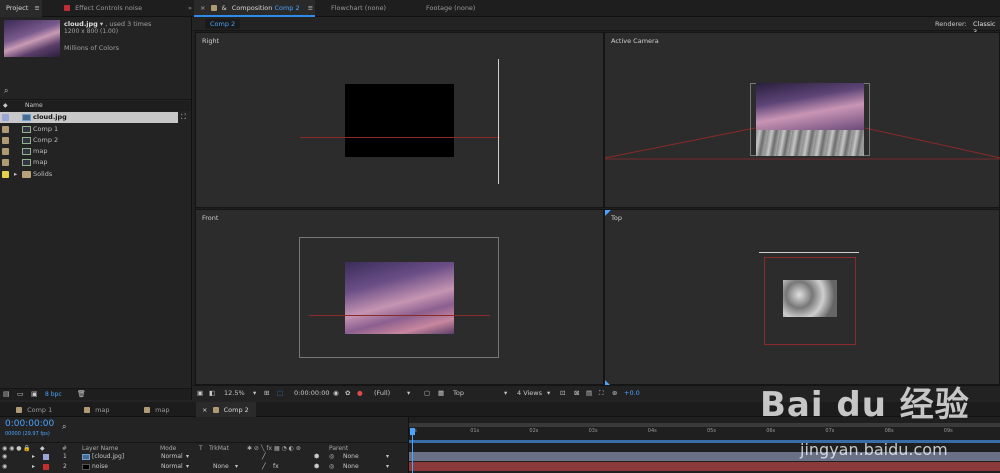 Image resolution: width=1000 pixels, height=473 pixels. Describe the element at coordinates (593, 431) in the screenshot. I see `ruler-tick-label: 03s` at that location.